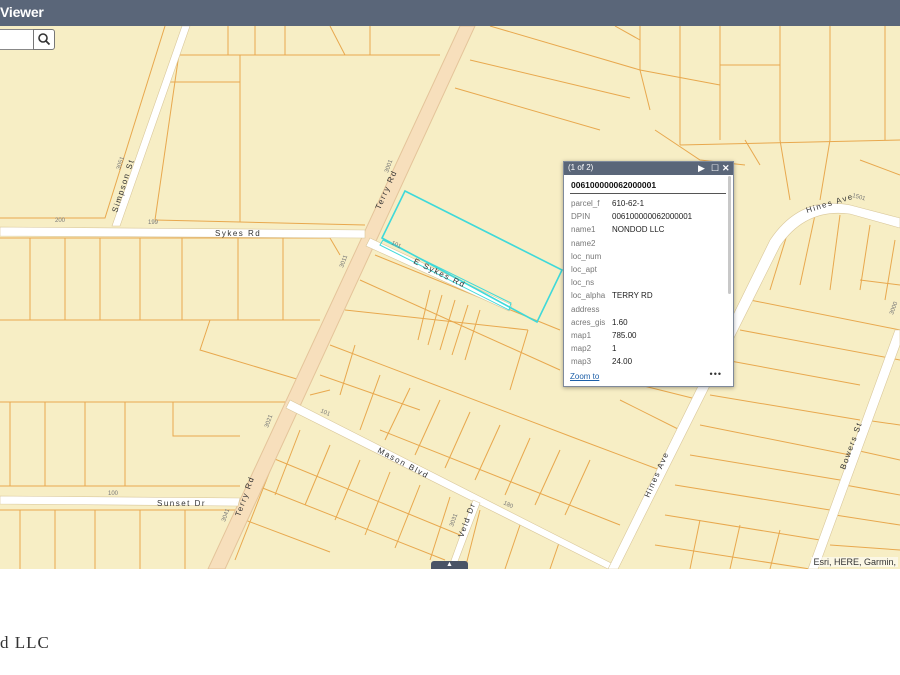 Image resolution: width=900 pixels, height=675 pixels. I want to click on popup-scrollbar, so click(729, 235).